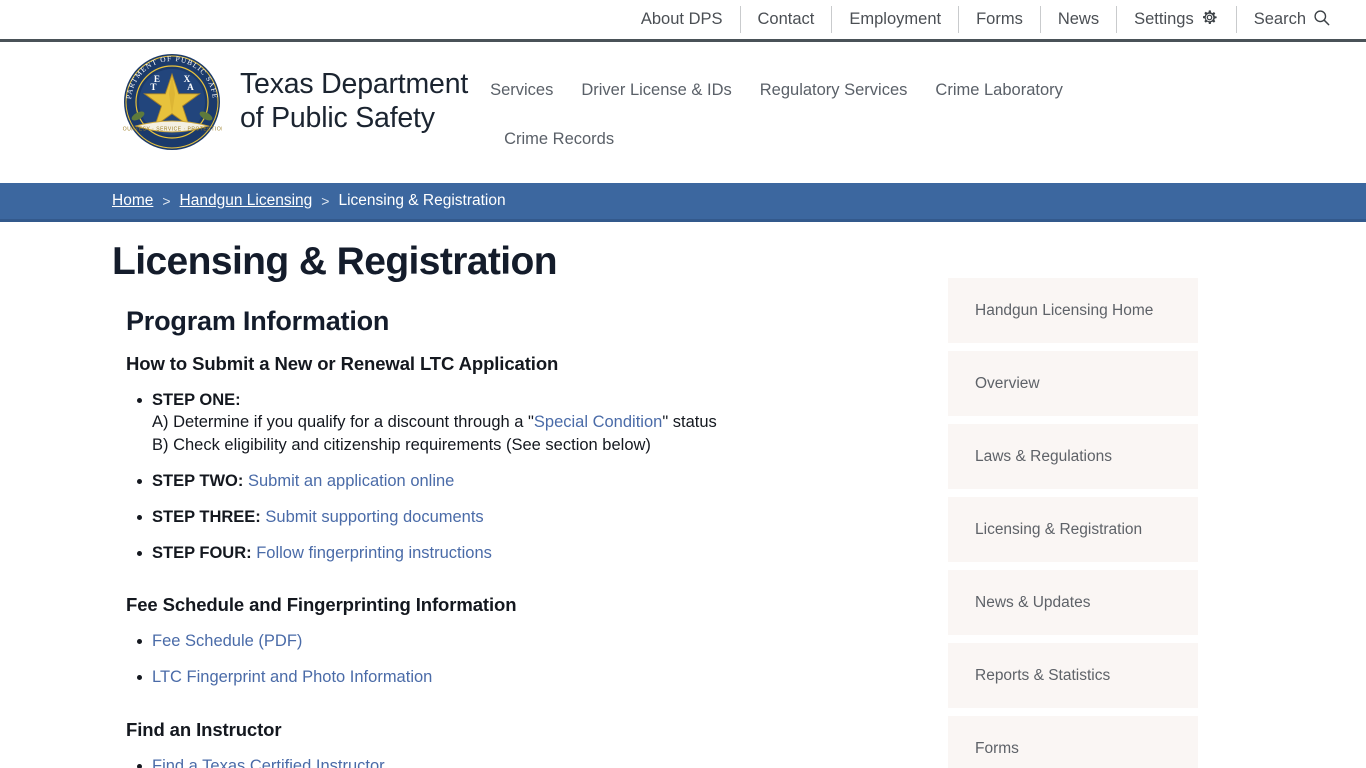 This screenshot has height=768, width=1366. Describe the element at coordinates (1073, 602) in the screenshot. I see `sidebar-item-news-updates: News & Updates` at that location.